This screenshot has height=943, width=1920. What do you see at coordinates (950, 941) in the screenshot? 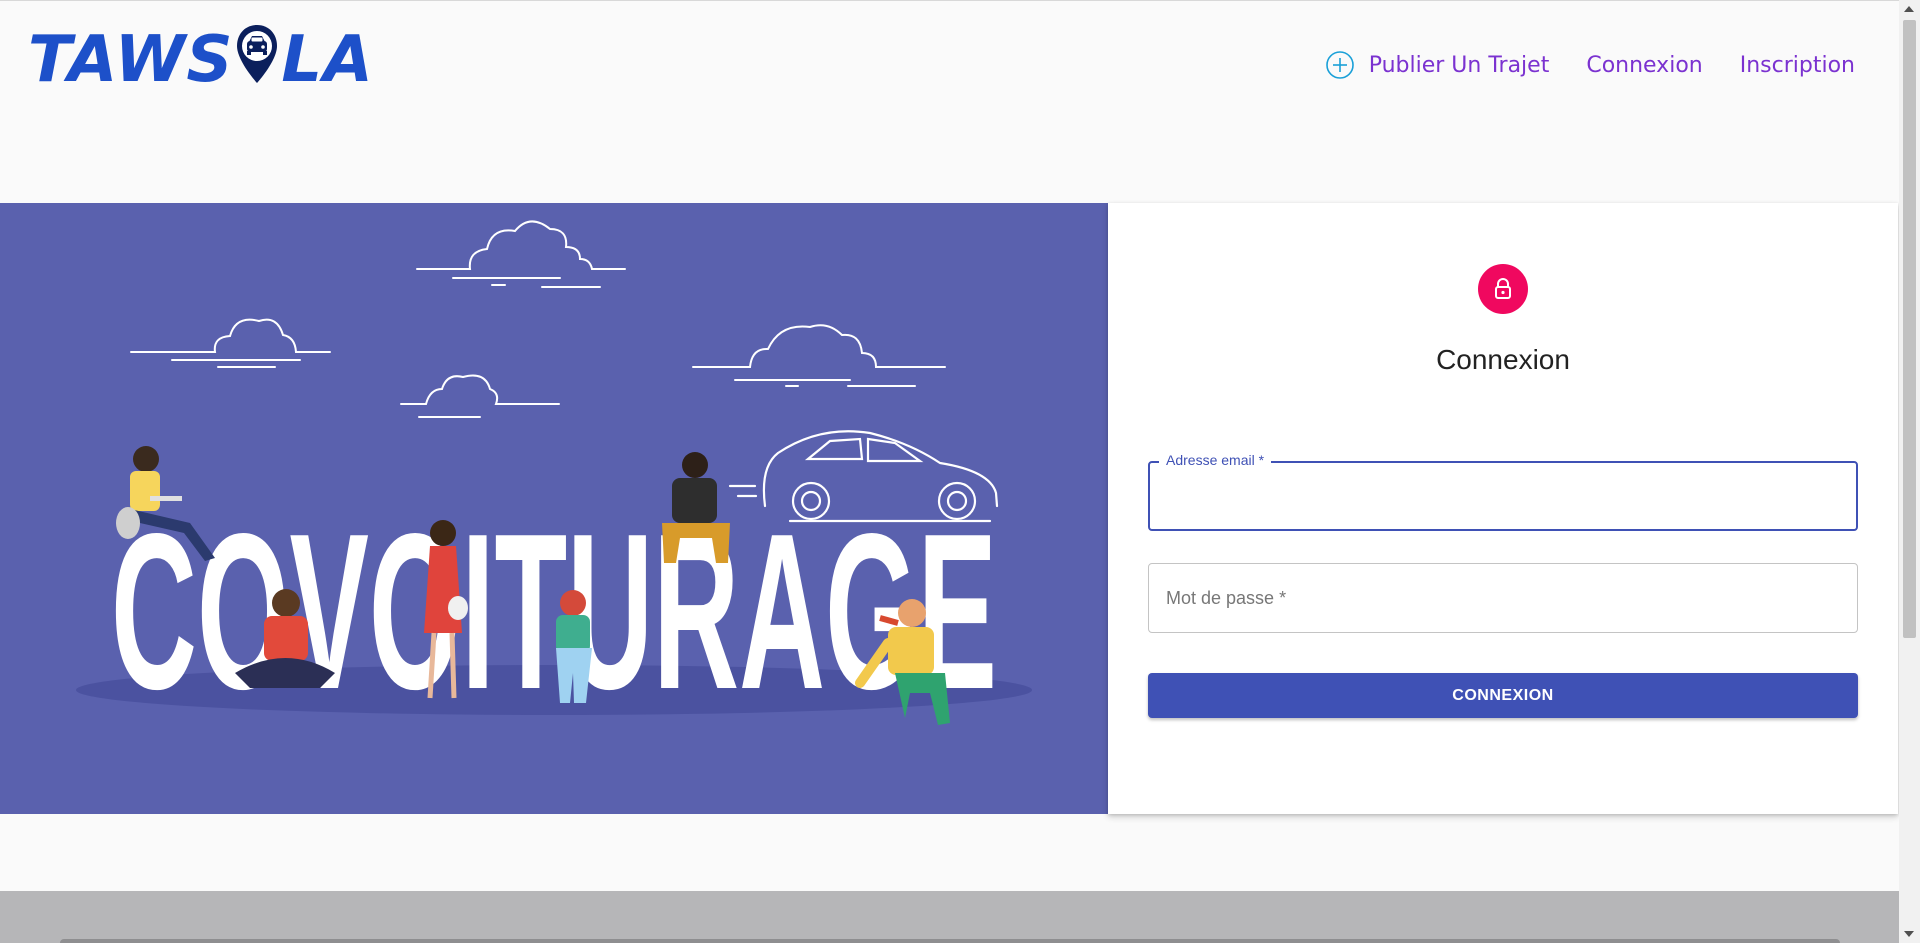
I see `footer-panel-edge` at bounding box center [950, 941].